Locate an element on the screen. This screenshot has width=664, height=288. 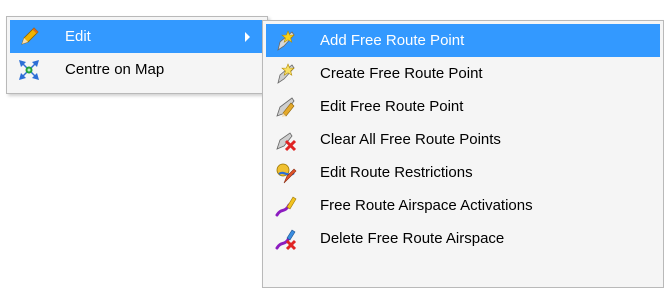
create-point-star-icon is located at coordinates (286, 73).